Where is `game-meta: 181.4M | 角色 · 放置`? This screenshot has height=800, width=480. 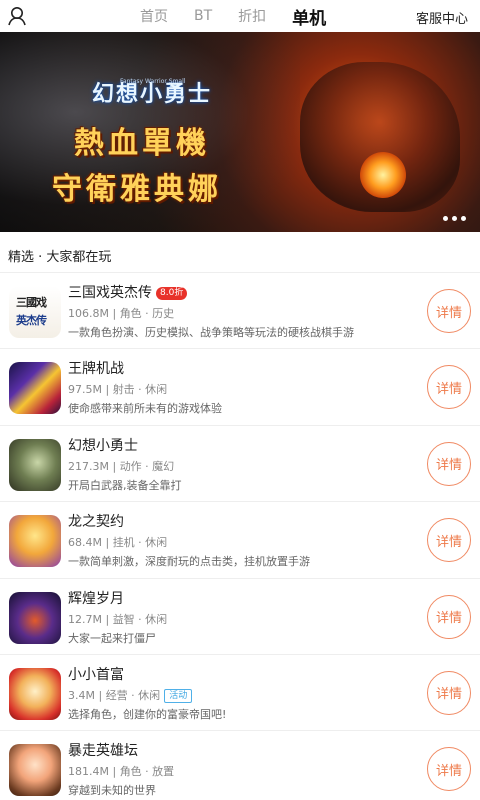 game-meta: 181.4M | 角色 · 放置 is located at coordinates (121, 772).